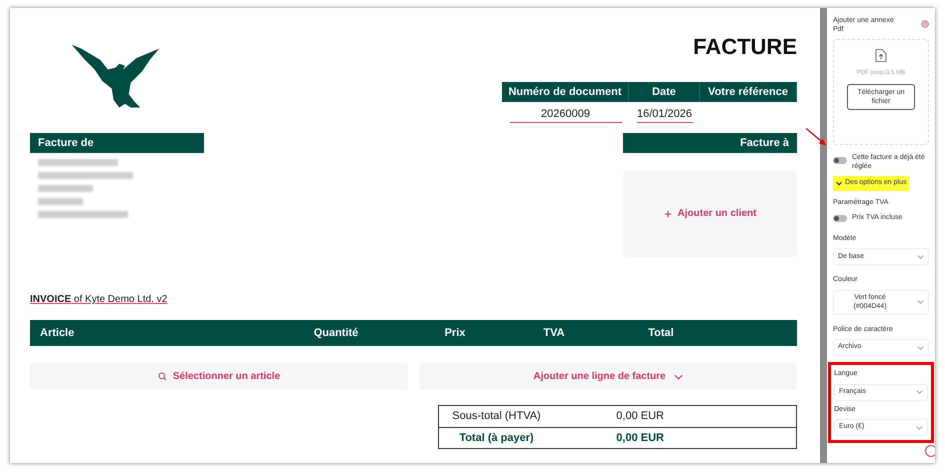 The width and height of the screenshot is (945, 474). Describe the element at coordinates (57, 333) in the screenshot. I see `column-header: Article` at that location.